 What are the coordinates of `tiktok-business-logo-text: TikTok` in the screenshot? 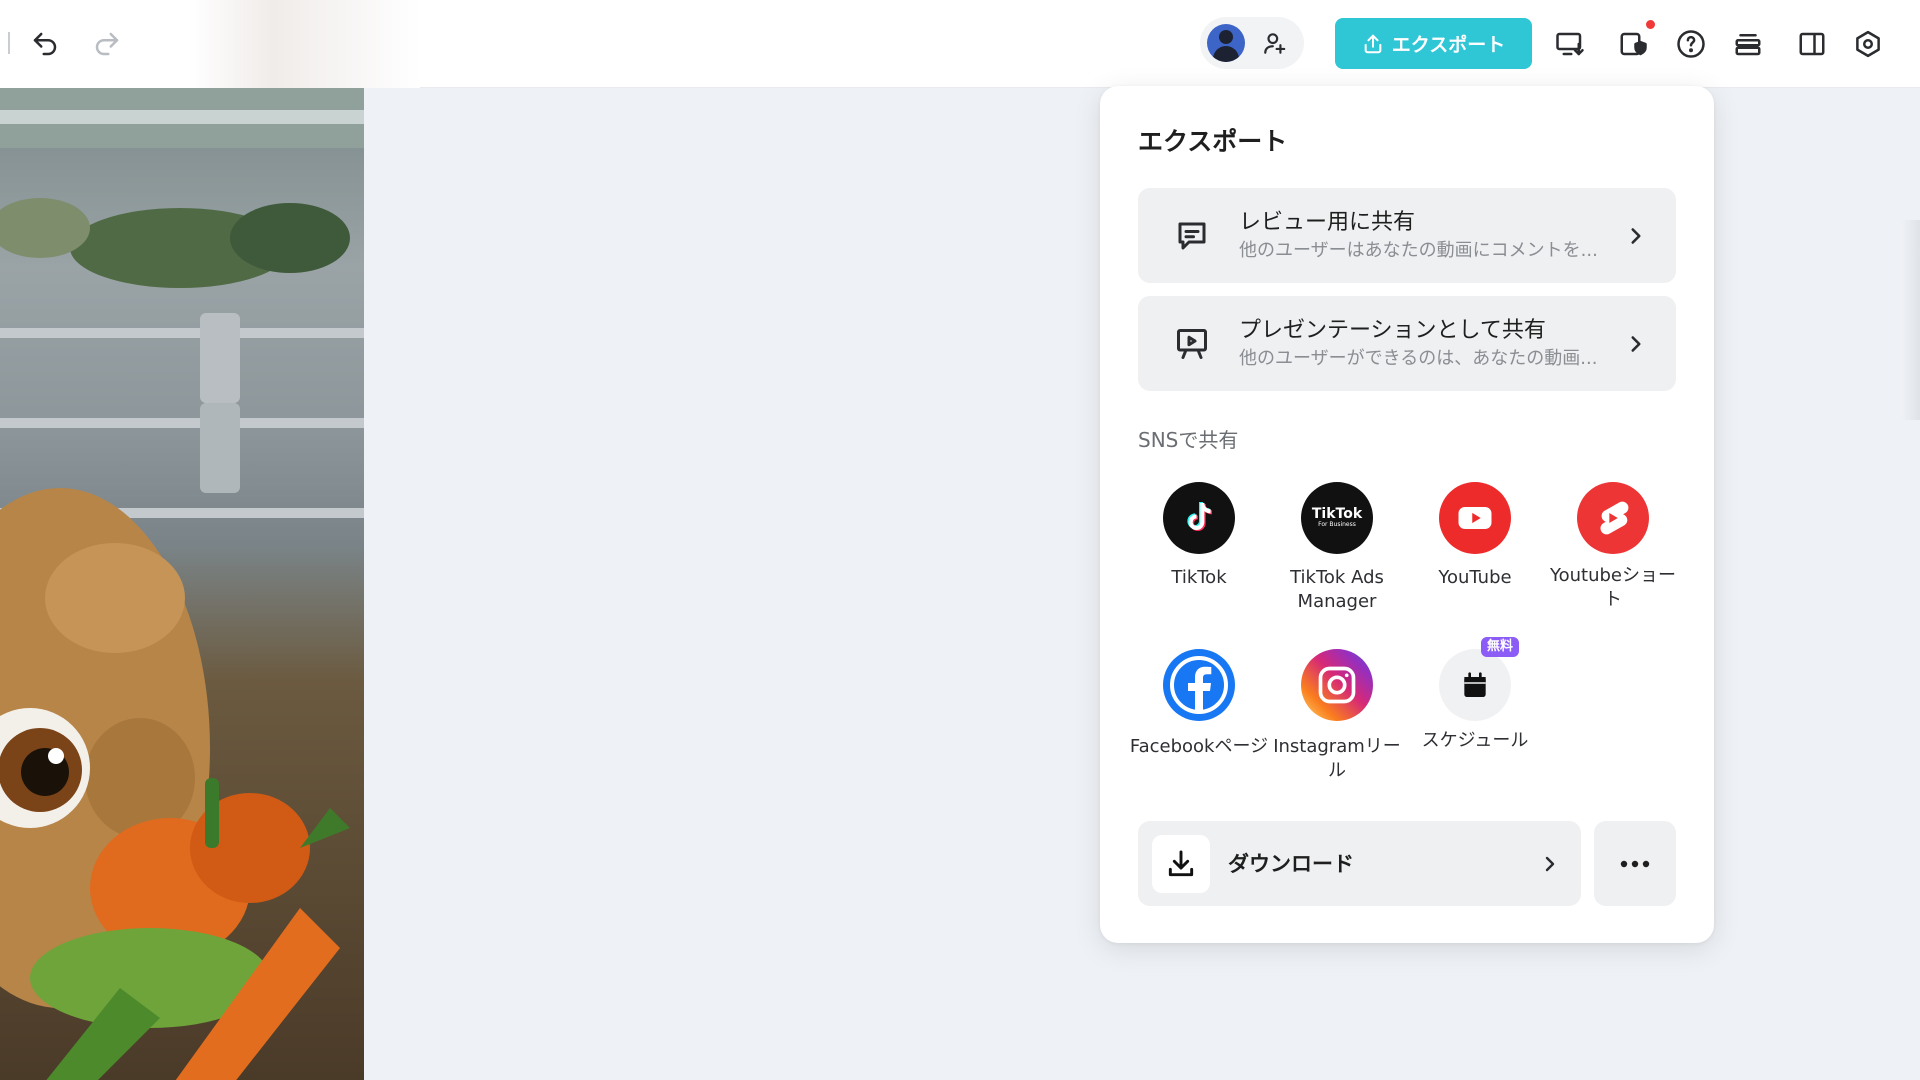 It's located at (1337, 514).